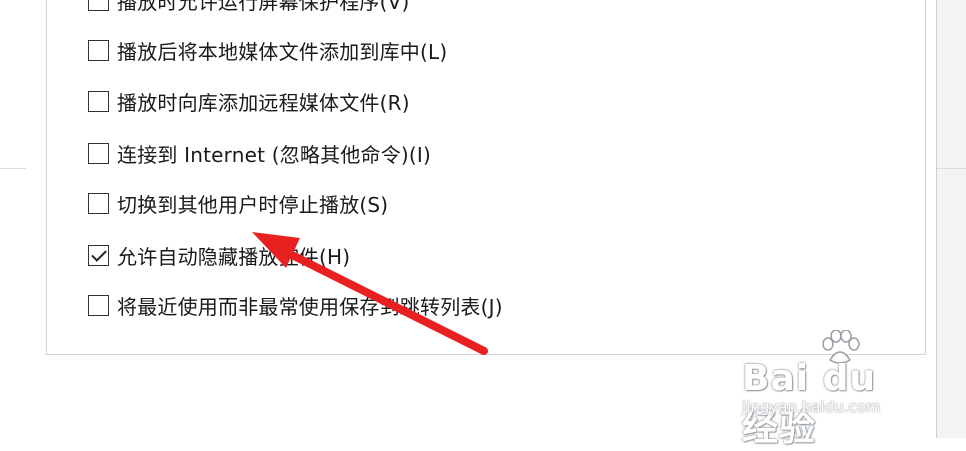 The width and height of the screenshot is (966, 451). I want to click on option-connect-to-internet: 连接到 Internet (忽略其他命令)(I), so click(259, 153).